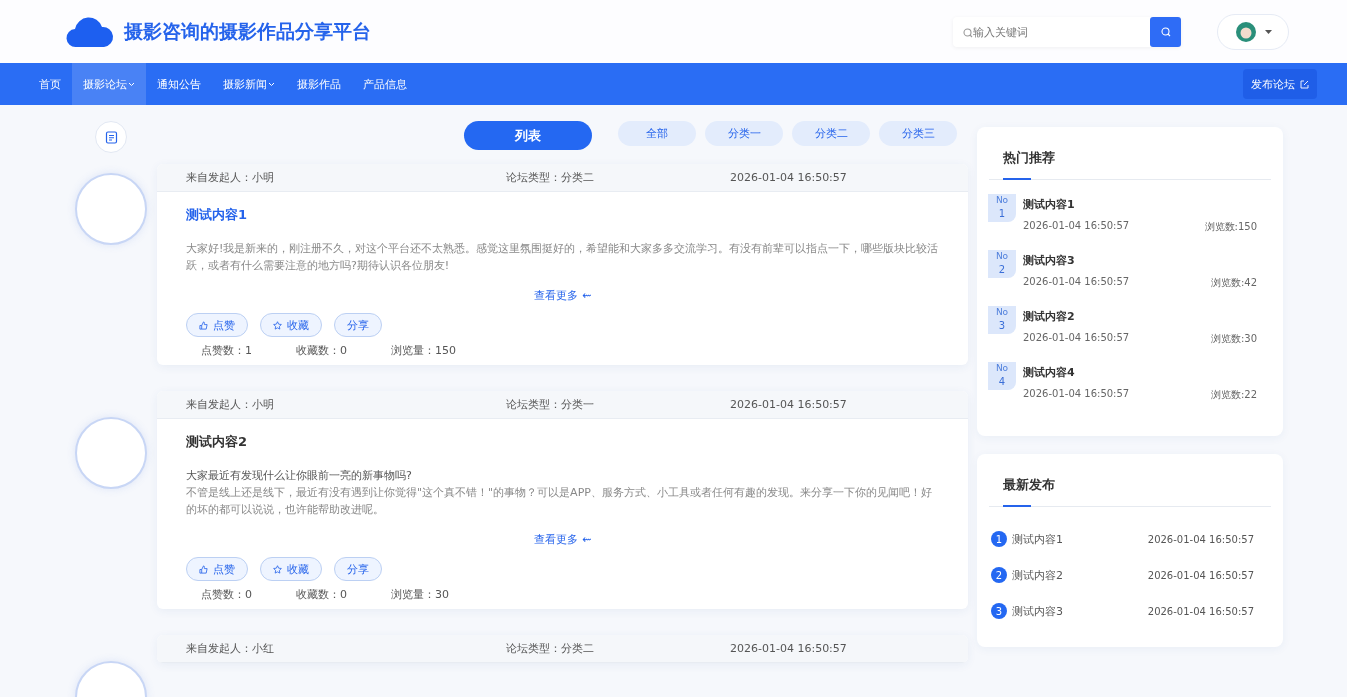 The height and width of the screenshot is (697, 1347). I want to click on hot-item-views: 浏览数:42, so click(1233, 283).